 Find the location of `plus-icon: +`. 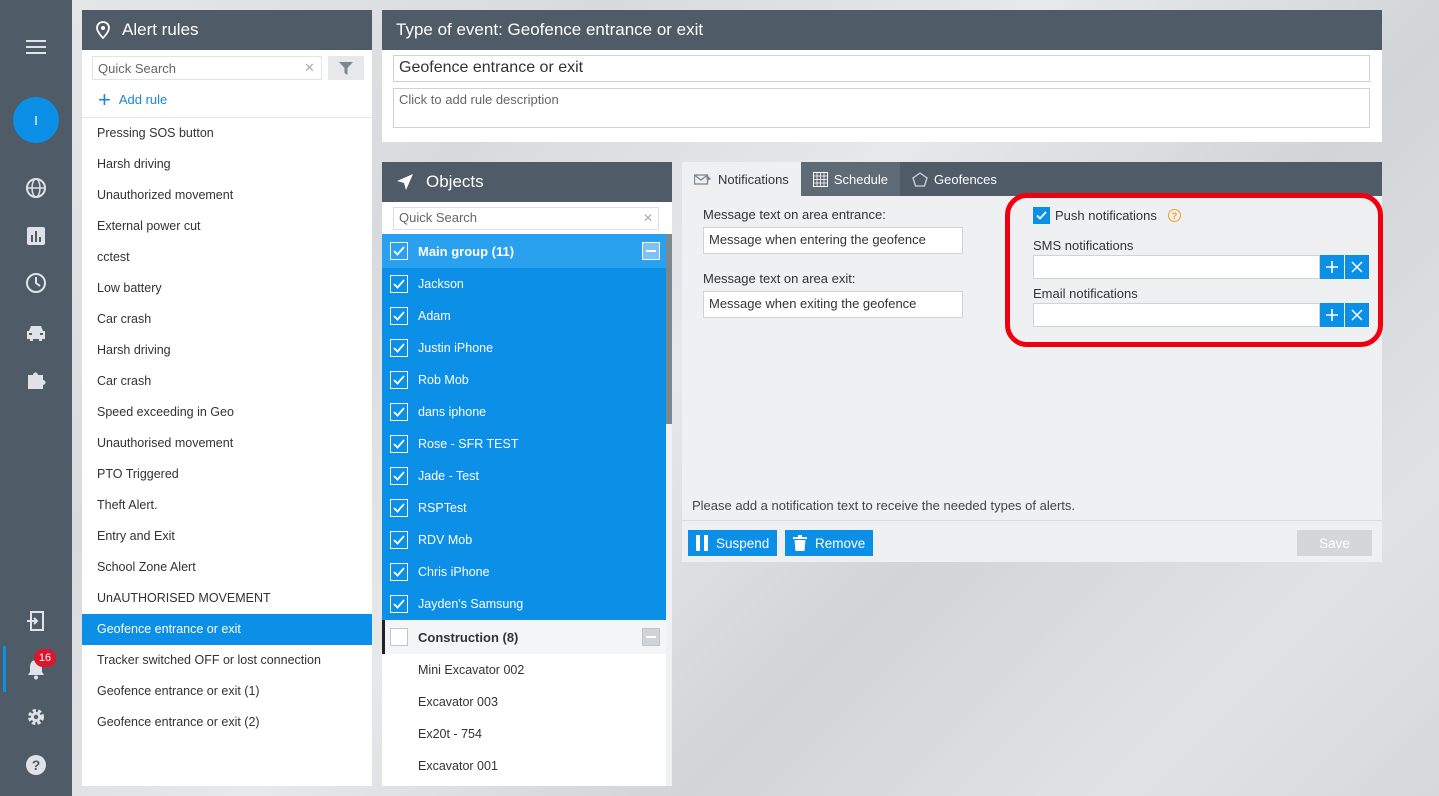

plus-icon: + is located at coordinates (104, 99).